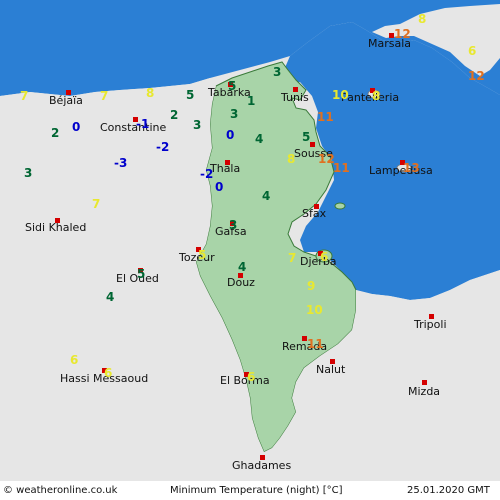  What do you see at coordinates (28, 173) in the screenshot?
I see `temp-biskra-n: 3` at bounding box center [28, 173].